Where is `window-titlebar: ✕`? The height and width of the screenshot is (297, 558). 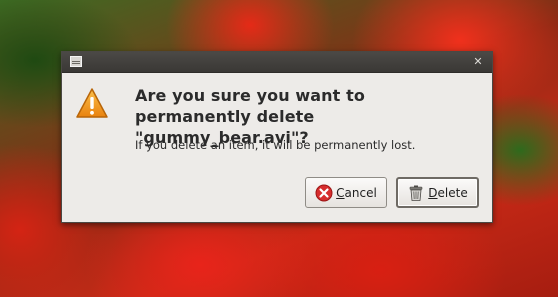 window-titlebar: ✕ is located at coordinates (277, 62).